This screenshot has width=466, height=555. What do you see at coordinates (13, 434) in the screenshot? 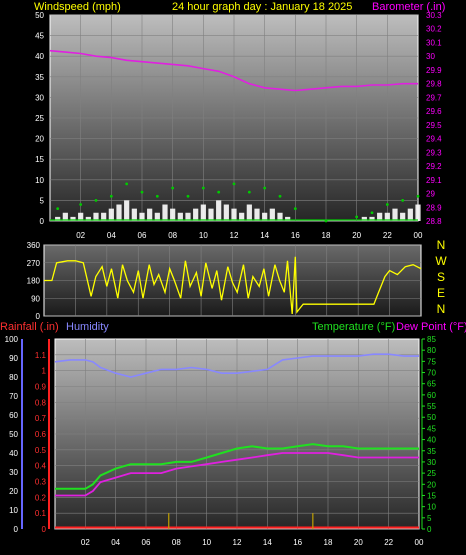
I see `humidity-tick-label: 50` at bounding box center [13, 434].